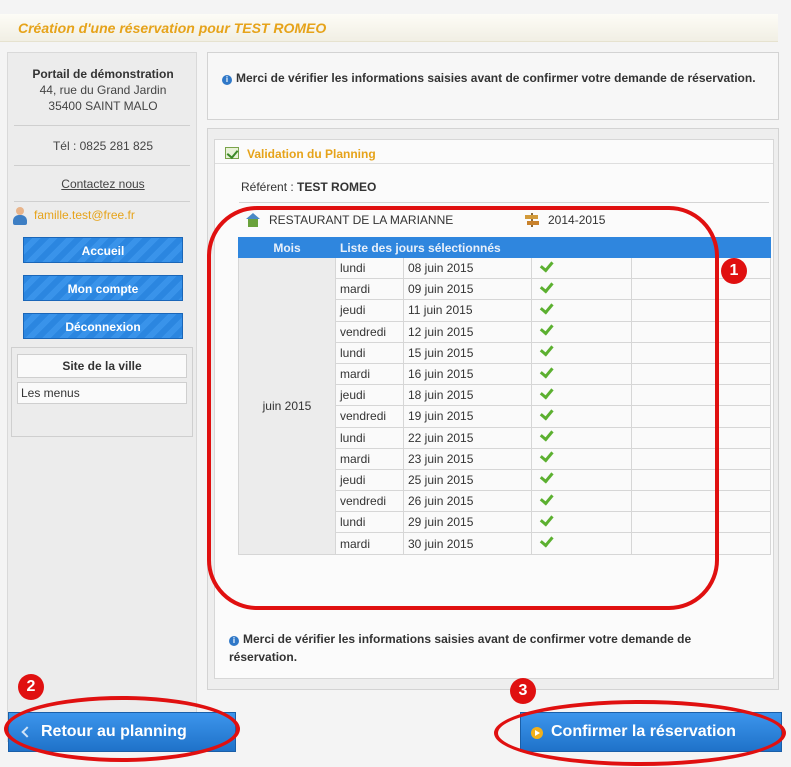  Describe the element at coordinates (505, 221) in the screenshot. I see `restaurant-row: RESTAURANT DE LA MARIANNE 2014-2015` at that location.